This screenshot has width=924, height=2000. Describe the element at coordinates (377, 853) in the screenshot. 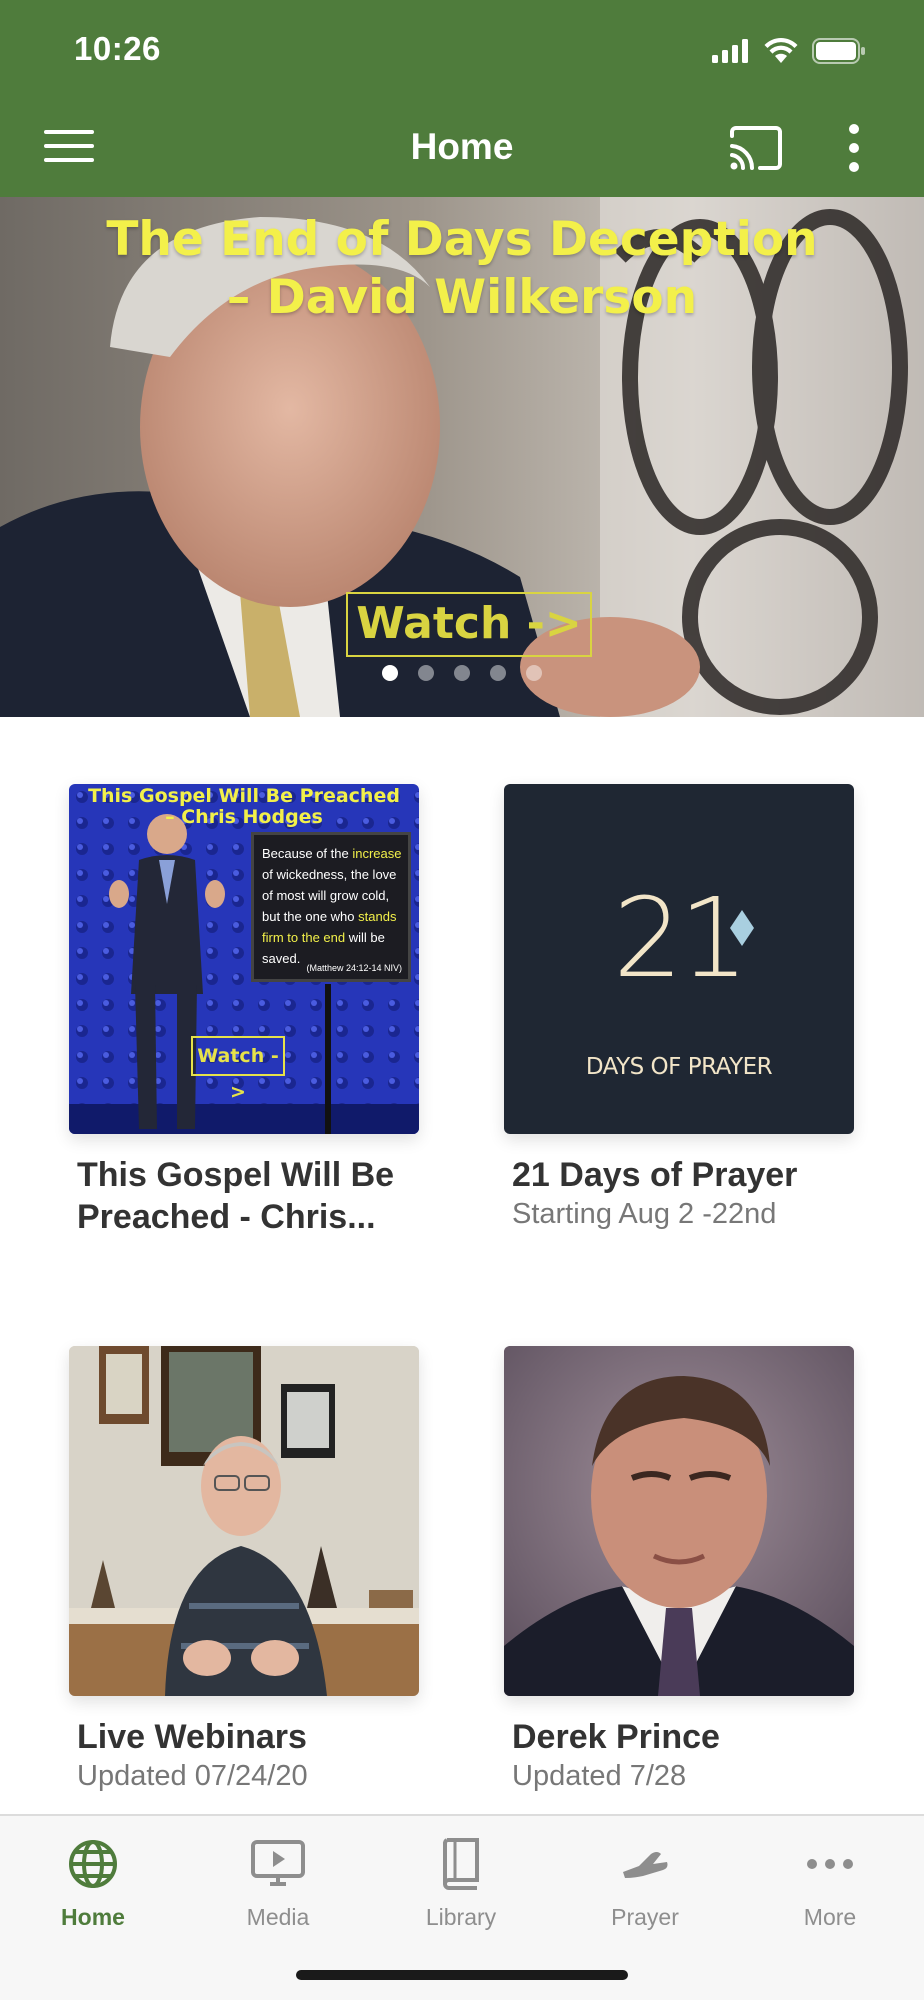

I see `scripture-highlight: increase` at that location.